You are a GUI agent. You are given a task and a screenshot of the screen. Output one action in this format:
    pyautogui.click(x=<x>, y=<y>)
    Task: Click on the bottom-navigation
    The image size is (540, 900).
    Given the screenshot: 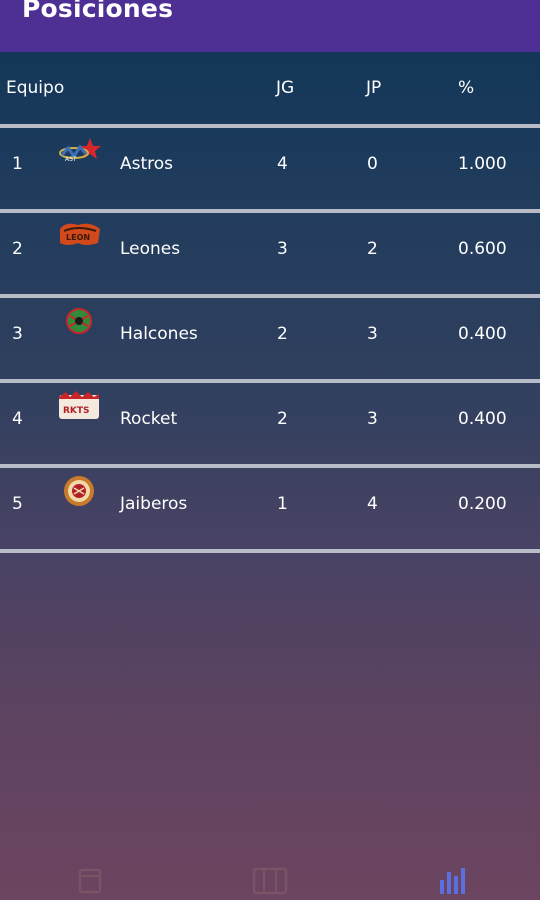 What is the action you would take?
    pyautogui.click(x=270, y=875)
    